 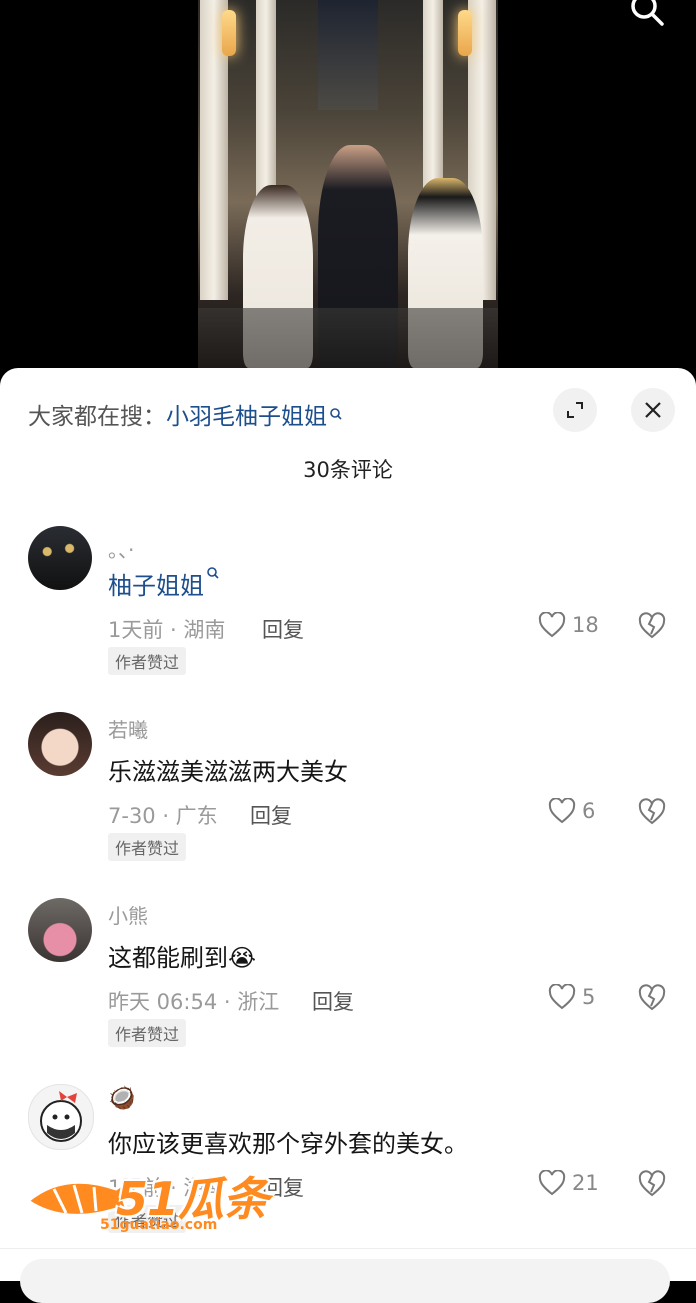 I want to click on like-button: 6, so click(x=571, y=811).